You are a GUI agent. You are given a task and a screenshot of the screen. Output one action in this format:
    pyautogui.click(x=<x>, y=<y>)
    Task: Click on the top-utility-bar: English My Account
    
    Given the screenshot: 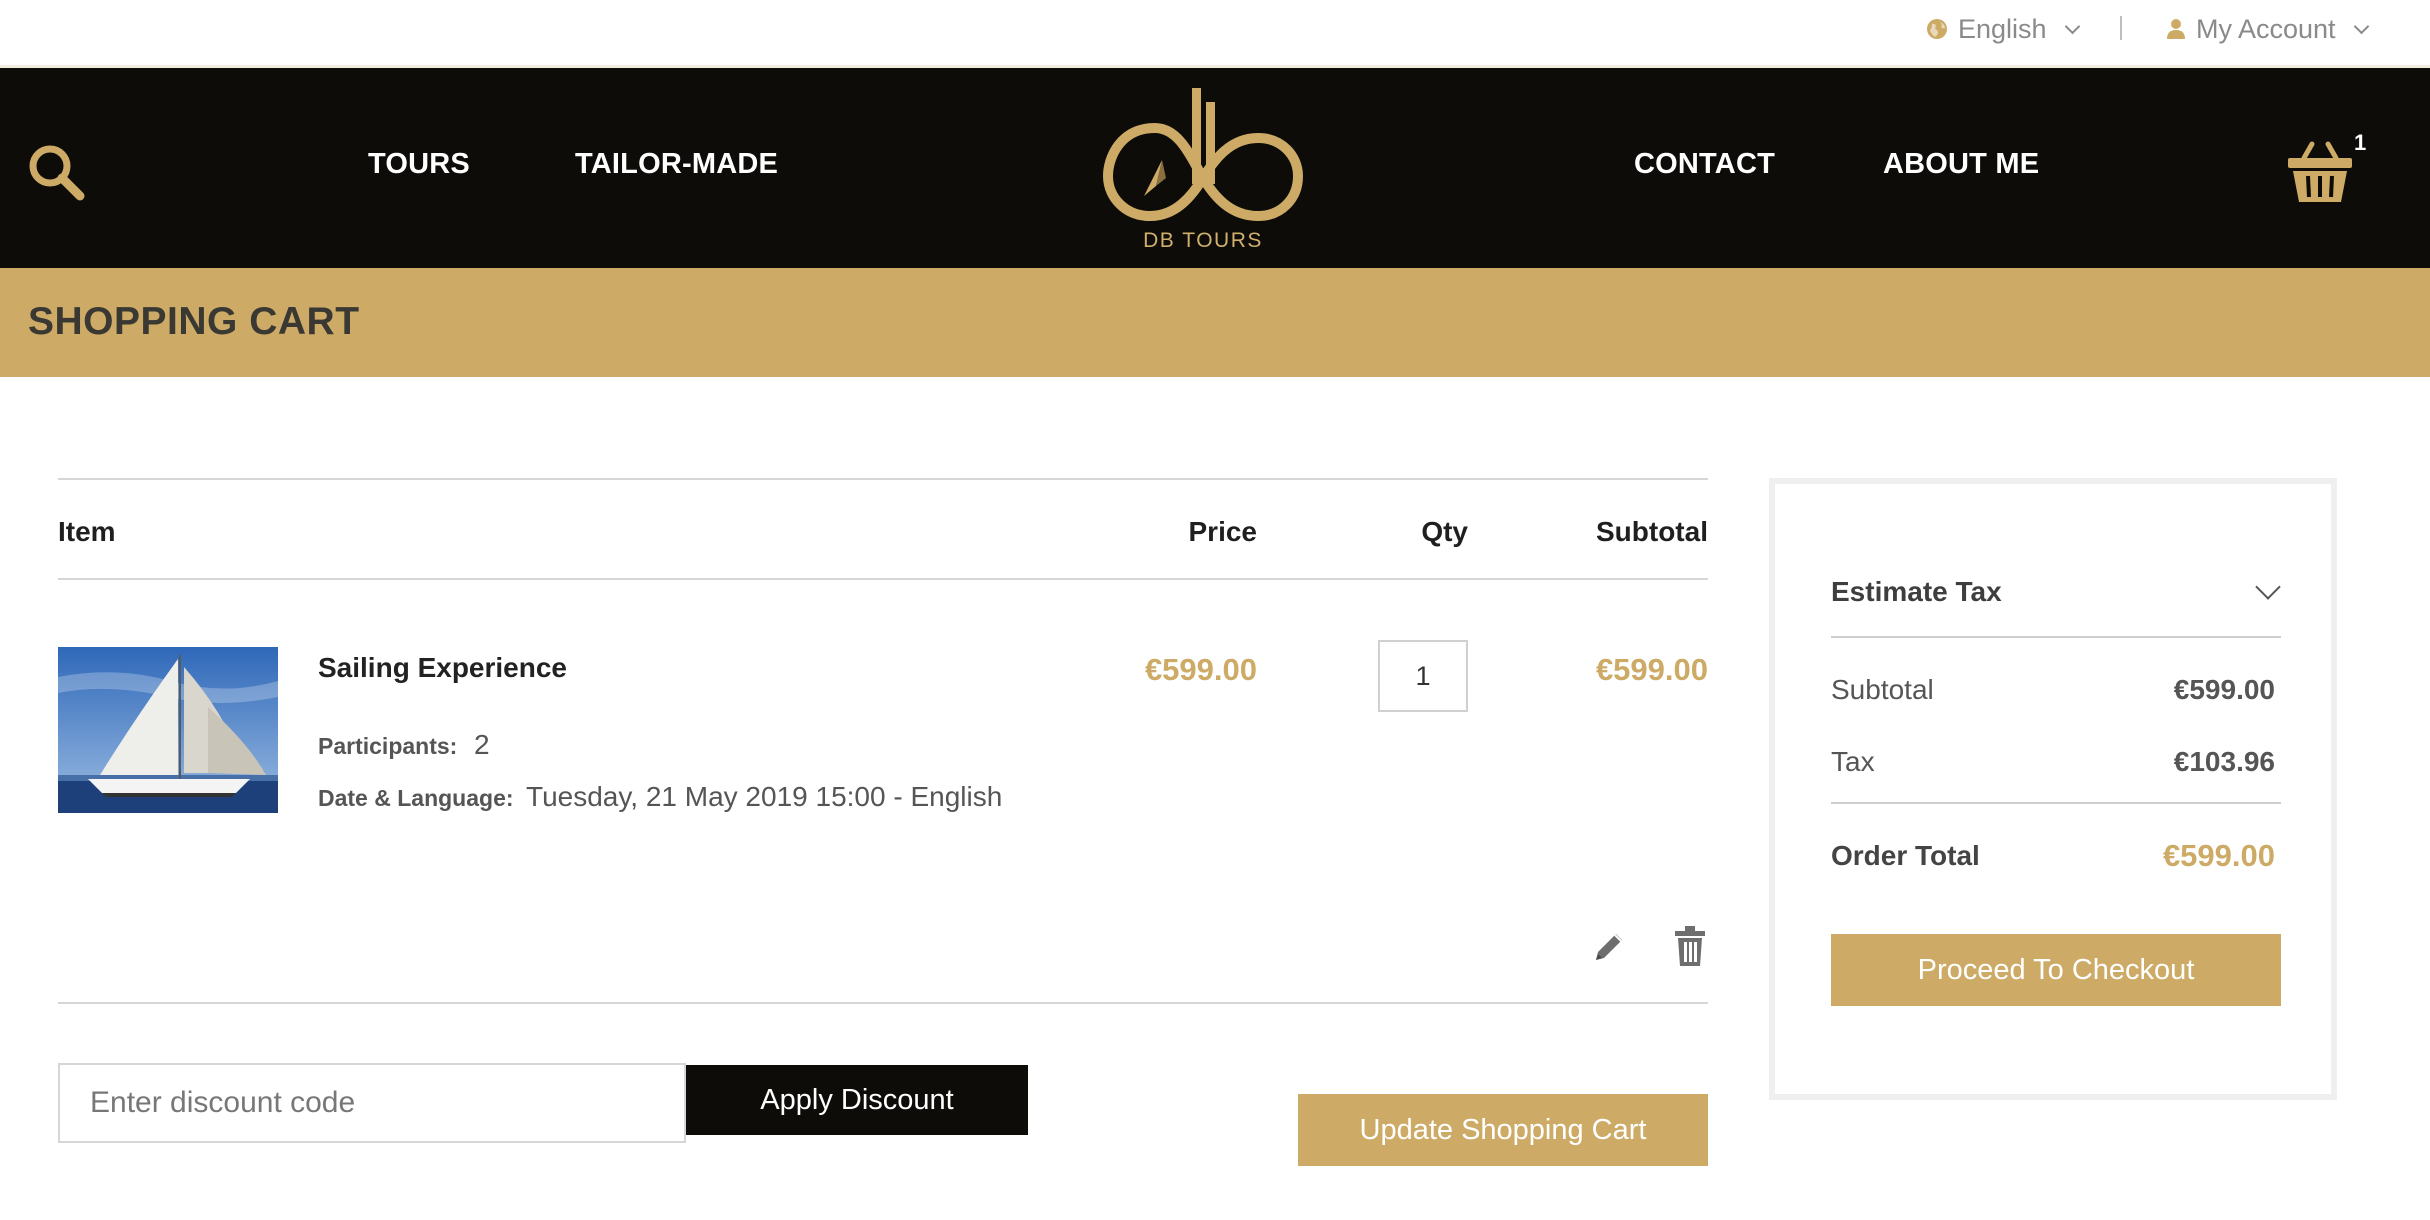 What is the action you would take?
    pyautogui.click(x=1215, y=34)
    